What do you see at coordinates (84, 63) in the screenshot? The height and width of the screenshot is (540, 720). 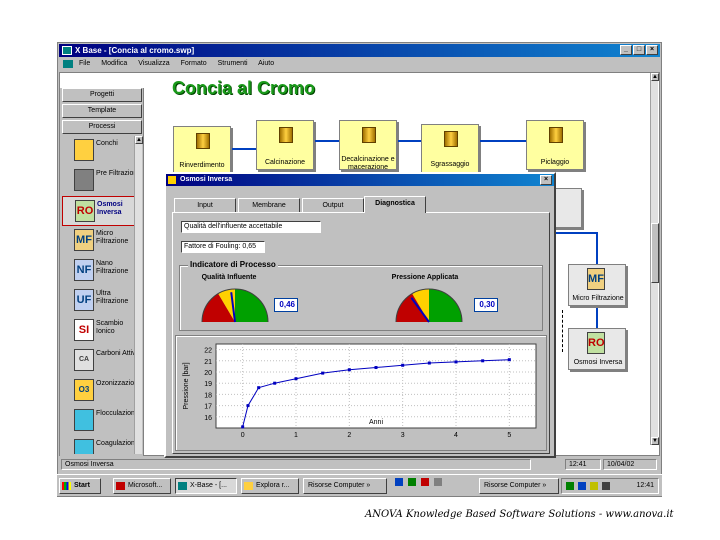 I see `menu-file: File` at bounding box center [84, 63].